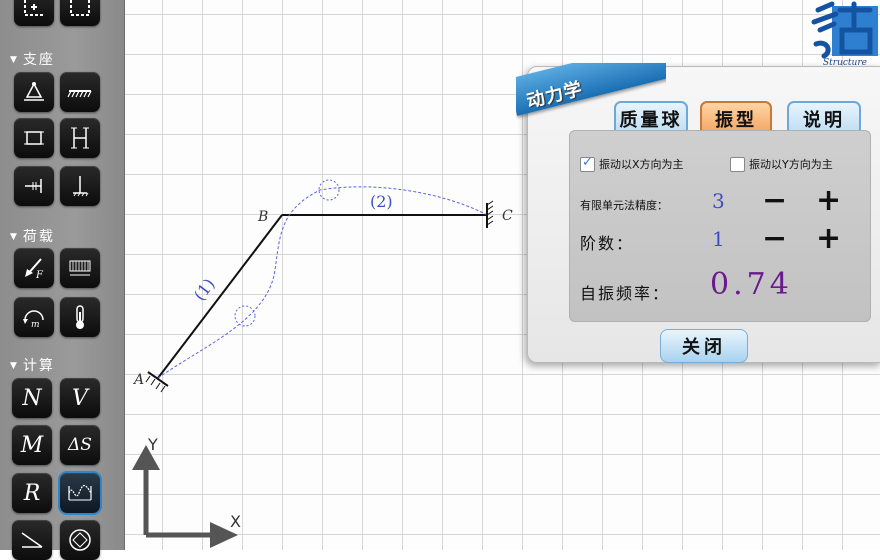 This screenshot has width=880, height=560. What do you see at coordinates (381, 201) in the screenshot?
I see `member-label-2: (2)` at bounding box center [381, 201].